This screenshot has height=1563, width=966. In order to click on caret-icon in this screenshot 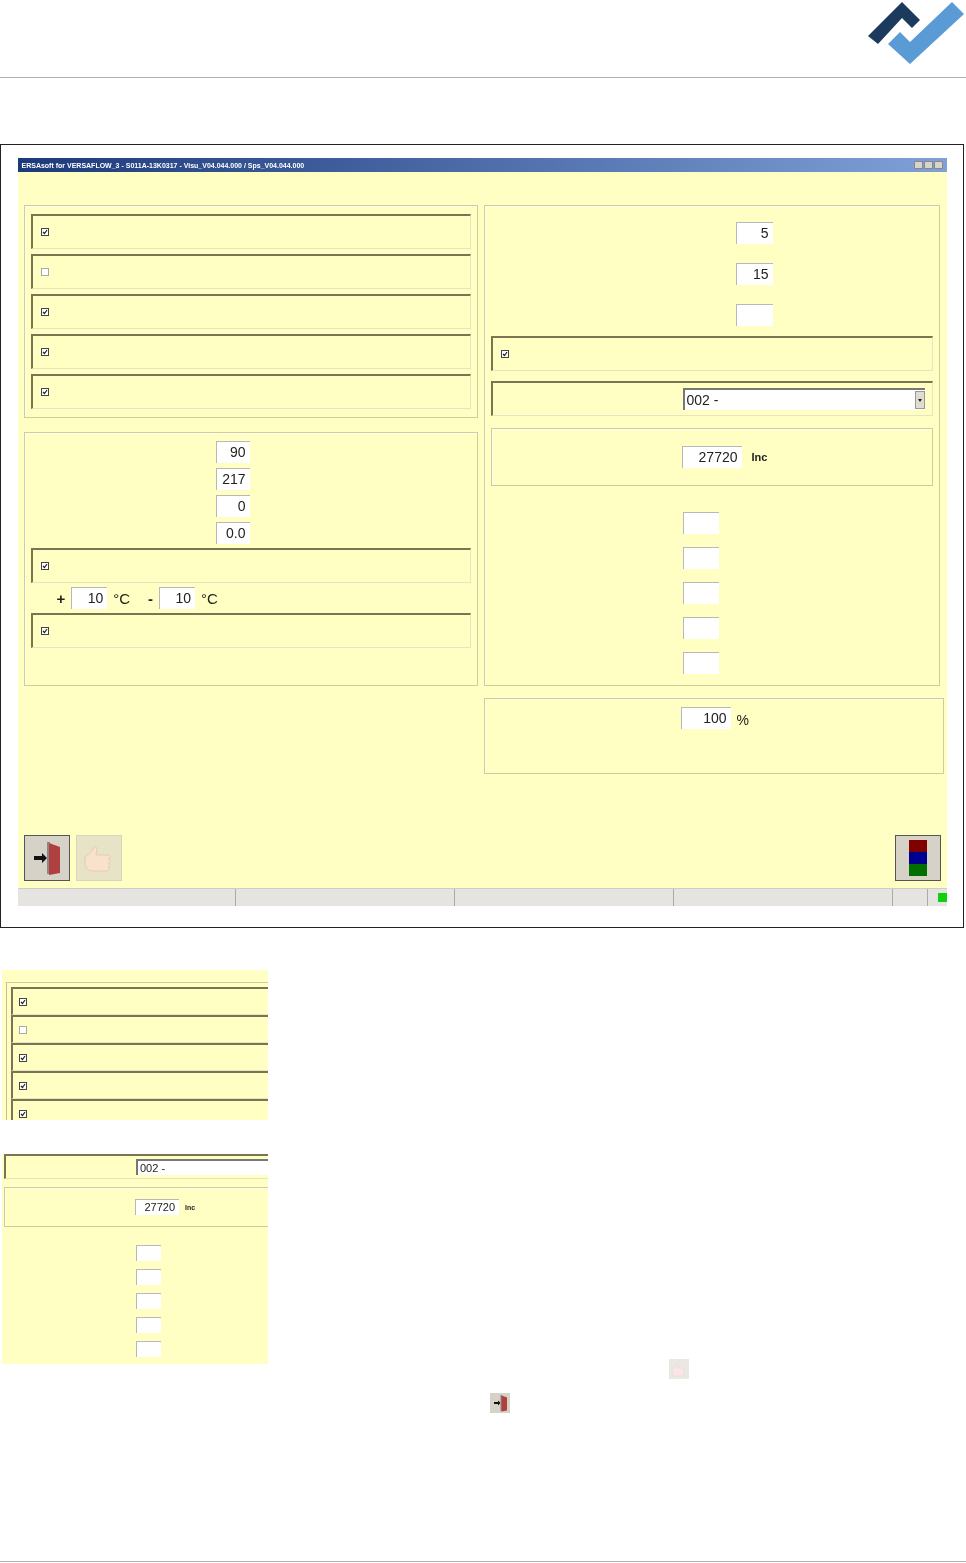, I will do `click(919, 400)`.